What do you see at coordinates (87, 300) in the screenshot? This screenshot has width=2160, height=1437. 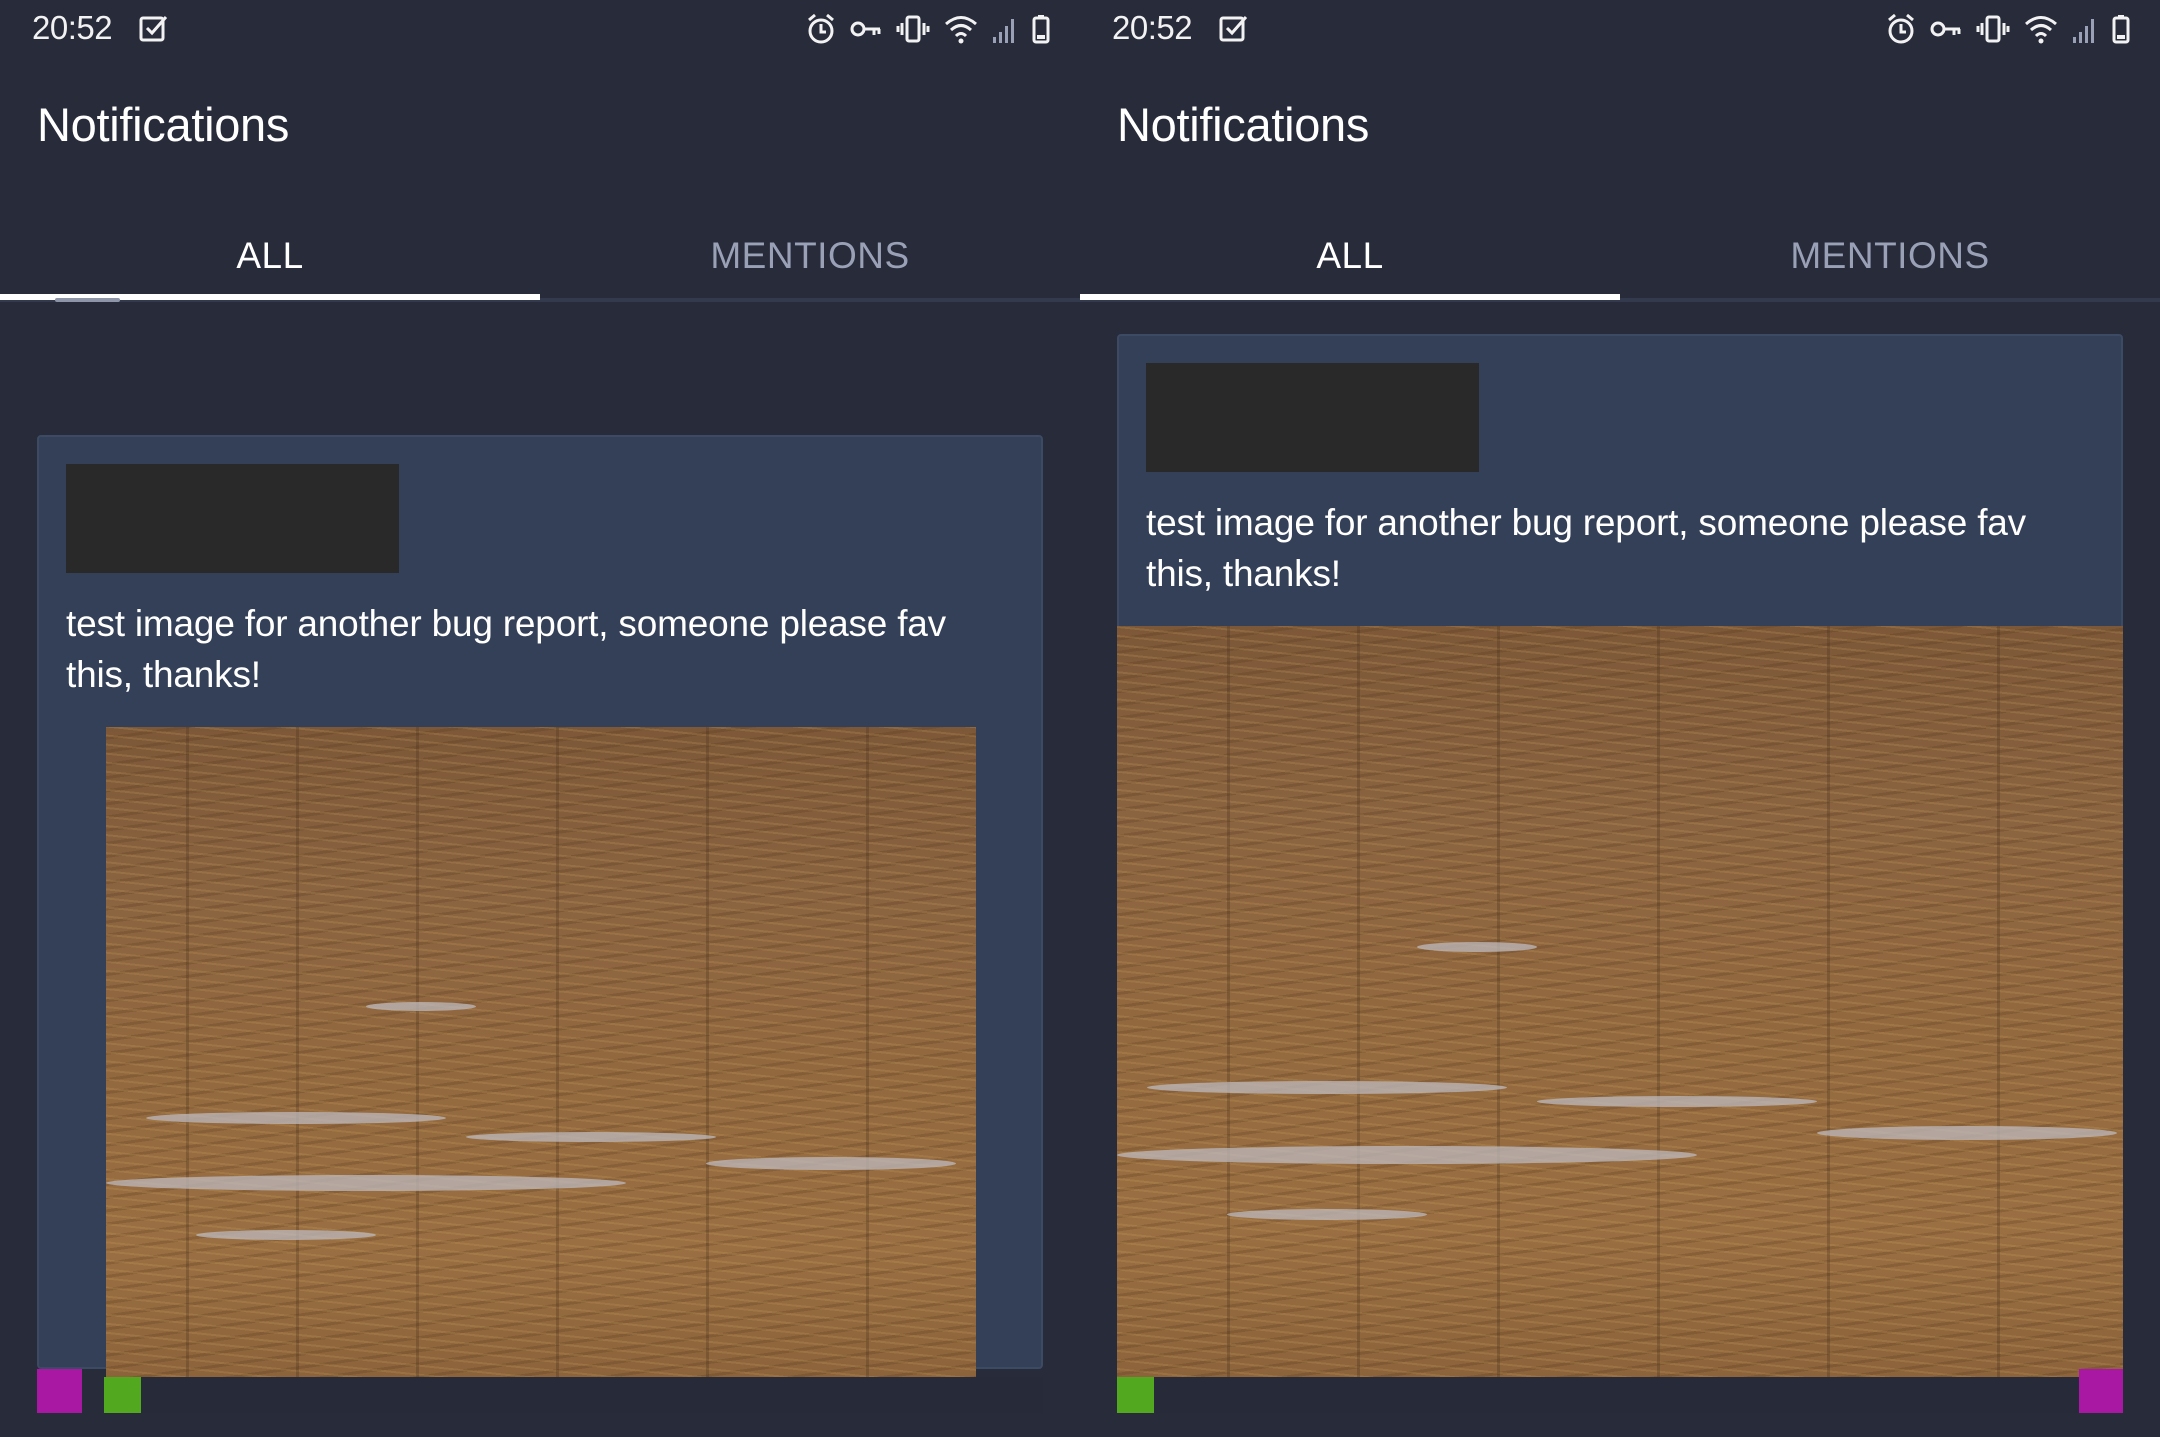 I see `pull-refresh-indicator` at bounding box center [87, 300].